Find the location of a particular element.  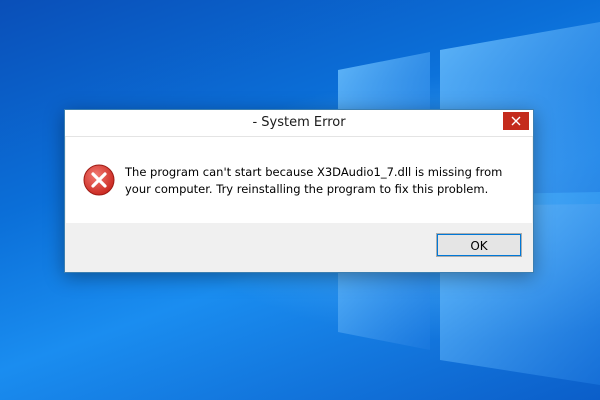

title-bar: - System Error is located at coordinates (299, 123).